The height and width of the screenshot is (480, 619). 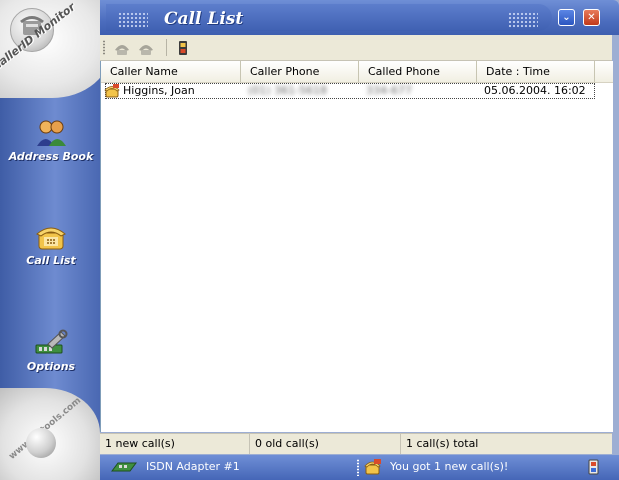 I want to click on call-info-icon, so click(x=183, y=50).